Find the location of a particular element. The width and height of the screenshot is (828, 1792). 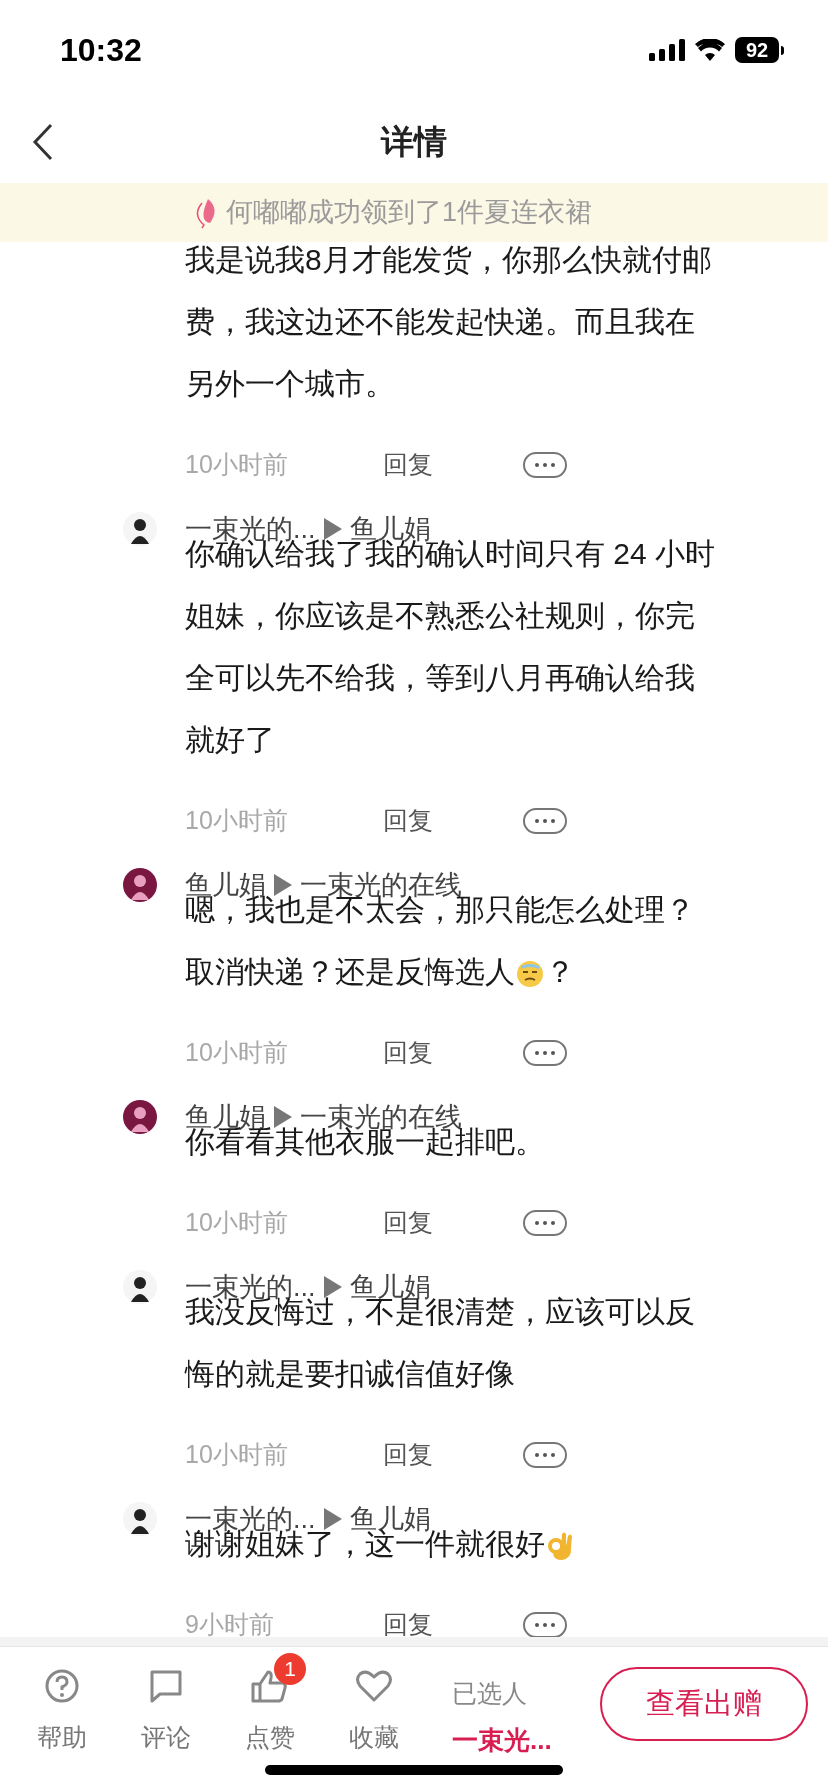

action-button: 帮助 is located at coordinates (62, 1705).